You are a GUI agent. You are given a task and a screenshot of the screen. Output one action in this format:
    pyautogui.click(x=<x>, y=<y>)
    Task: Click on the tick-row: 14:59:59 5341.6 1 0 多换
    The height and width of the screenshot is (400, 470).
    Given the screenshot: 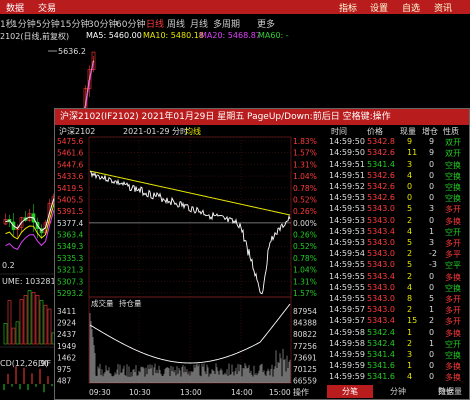 What is the action you would take?
    pyautogui.click(x=397, y=366)
    